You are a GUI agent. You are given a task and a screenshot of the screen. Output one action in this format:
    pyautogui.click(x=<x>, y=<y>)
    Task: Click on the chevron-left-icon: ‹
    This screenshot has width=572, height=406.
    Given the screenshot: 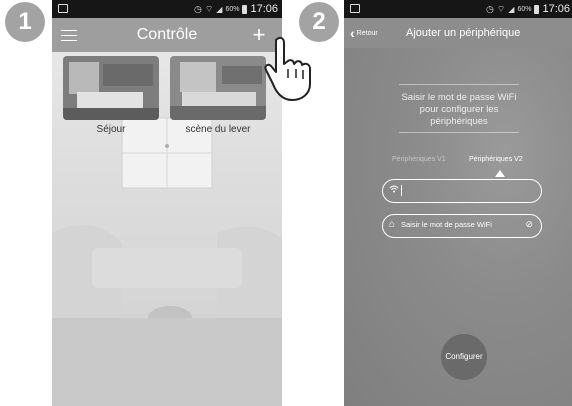 What is the action you would take?
    pyautogui.click(x=352, y=33)
    